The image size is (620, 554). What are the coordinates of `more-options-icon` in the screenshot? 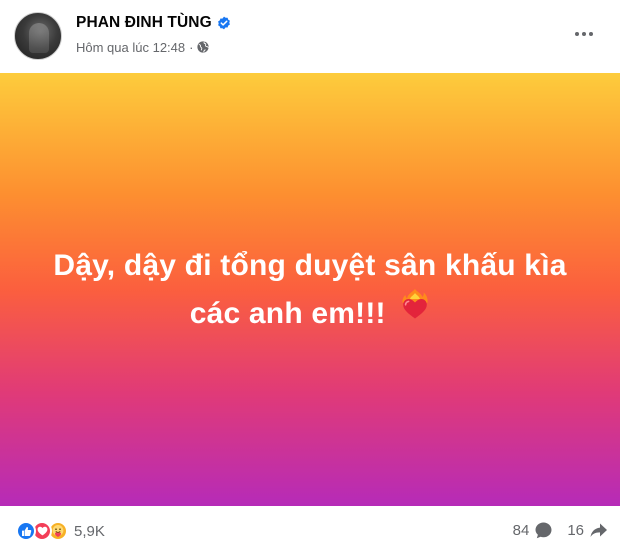 It's located at (584, 34).